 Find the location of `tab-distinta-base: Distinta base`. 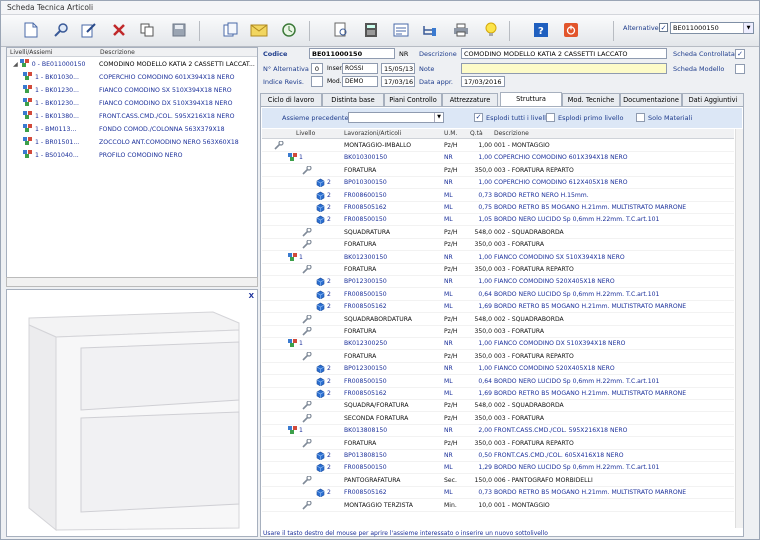

tab-distinta-base: Distinta base is located at coordinates (353, 99).